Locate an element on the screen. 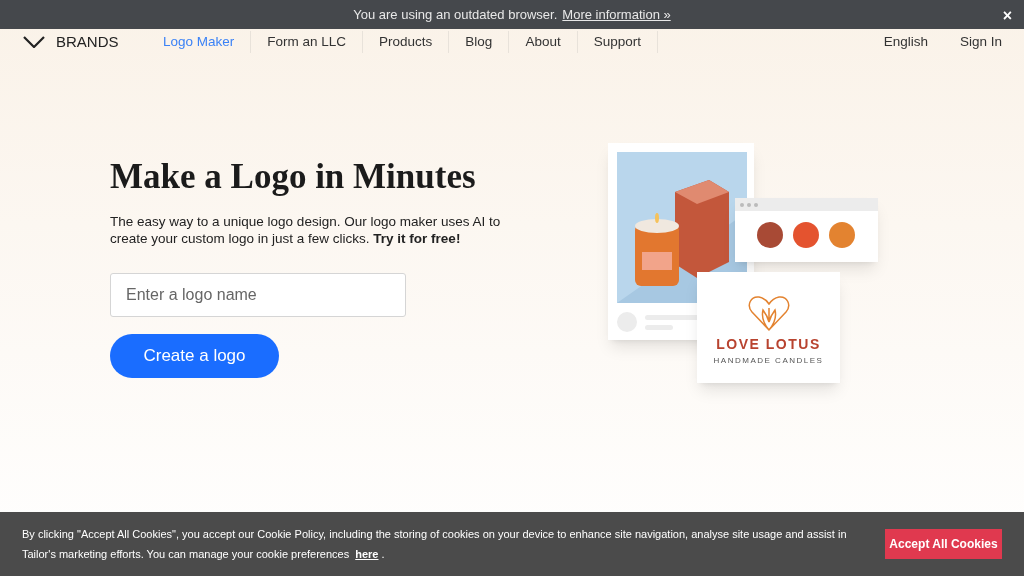 This screenshot has width=1024, height=576. cookie-notice: By clicking "Accept All Cookies", you accept our Cookie Policy, including the storing of cookies on your device to enhance site navigation, analyse site usage and assist in Tailor's marketing efforts. You can manage your cookie preferences here . is located at coordinates (435, 544).